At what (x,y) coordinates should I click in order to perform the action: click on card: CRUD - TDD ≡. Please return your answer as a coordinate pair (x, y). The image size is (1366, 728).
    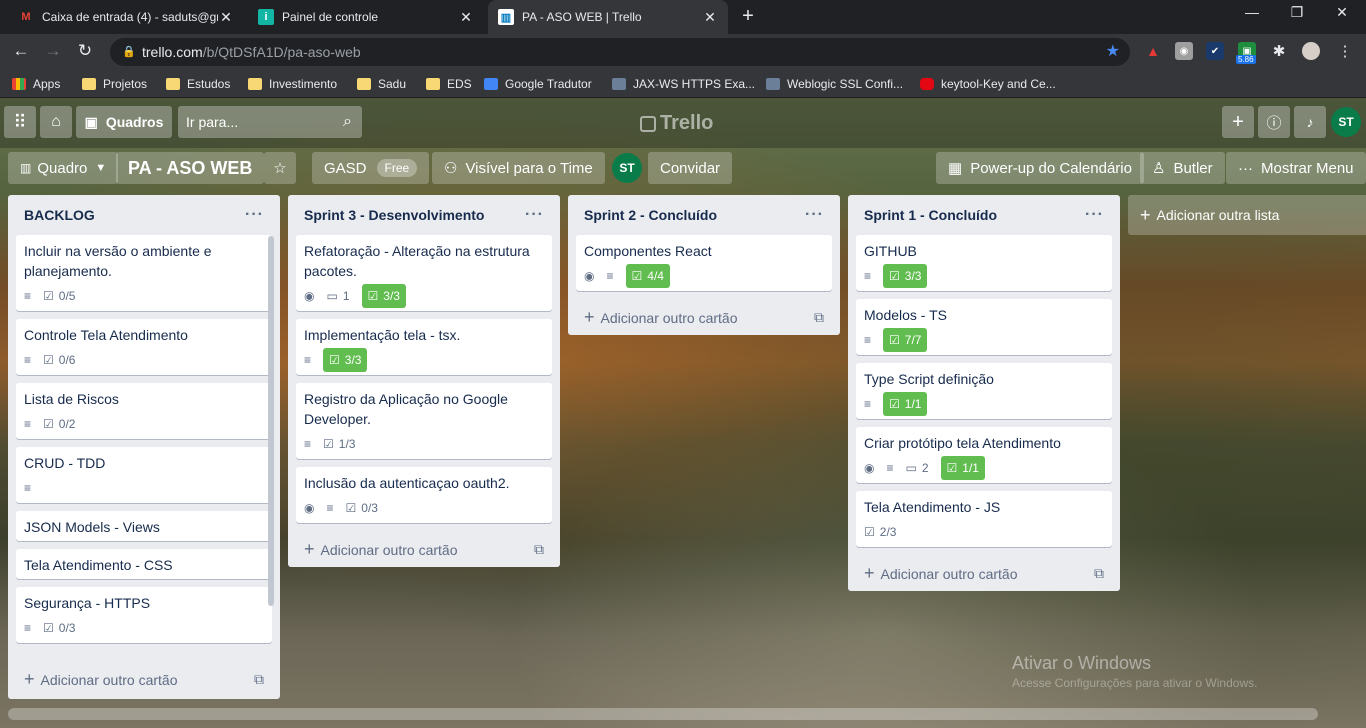
    Looking at the image, I should click on (144, 475).